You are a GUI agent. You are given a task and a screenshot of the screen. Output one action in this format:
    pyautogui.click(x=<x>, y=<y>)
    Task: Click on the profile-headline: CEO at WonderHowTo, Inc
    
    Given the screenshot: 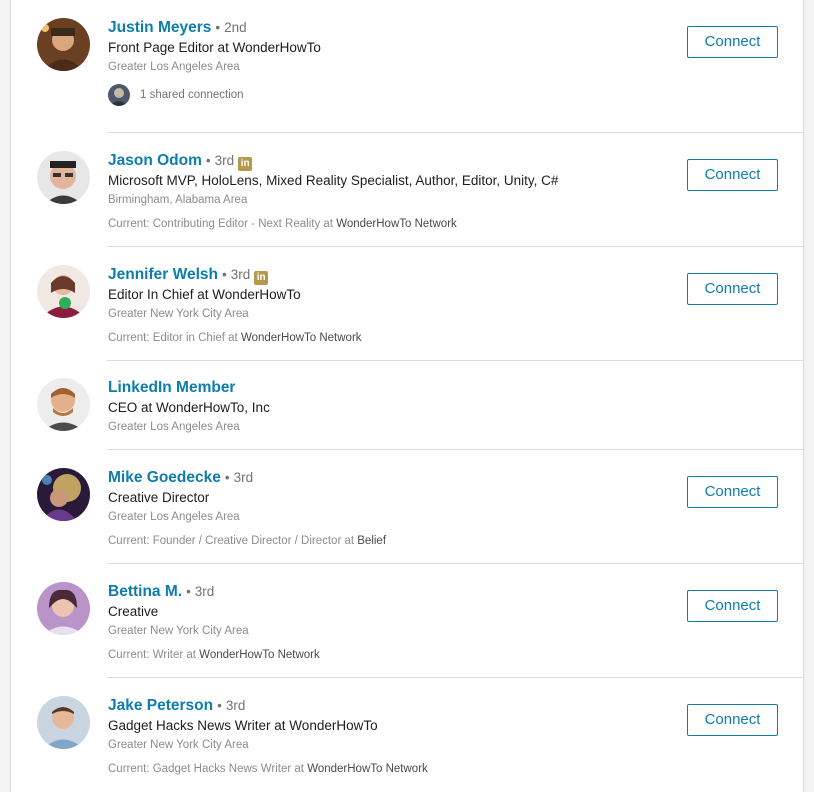 What is the action you would take?
    pyautogui.click(x=189, y=407)
    